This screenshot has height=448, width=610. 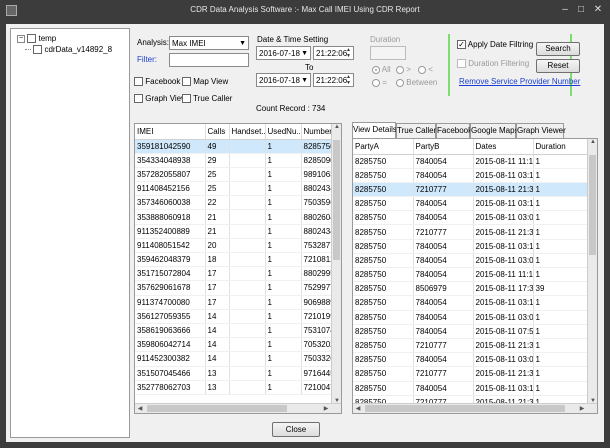 What do you see at coordinates (317, 132) in the screenshot?
I see `imei-column-header: Numbers` at bounding box center [317, 132].